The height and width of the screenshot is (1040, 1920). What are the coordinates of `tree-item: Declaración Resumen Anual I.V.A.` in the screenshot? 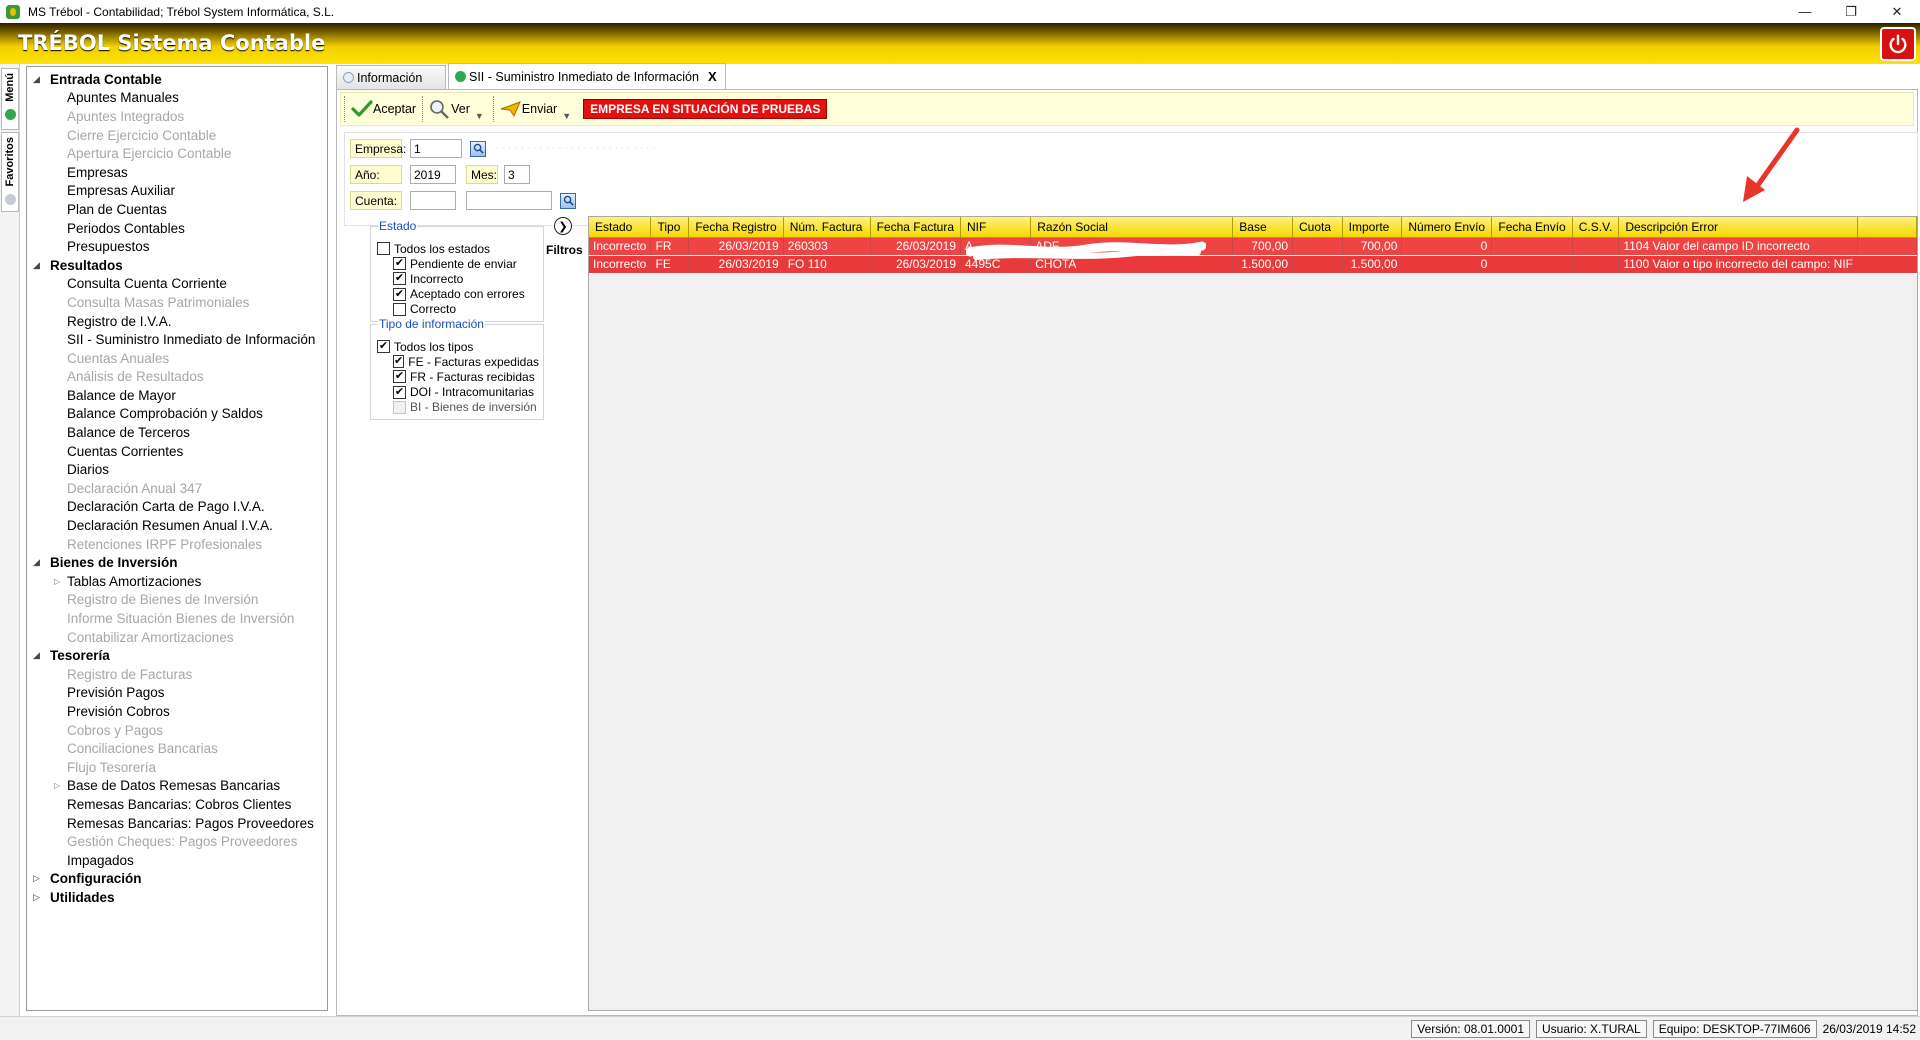 It's located at (177, 525).